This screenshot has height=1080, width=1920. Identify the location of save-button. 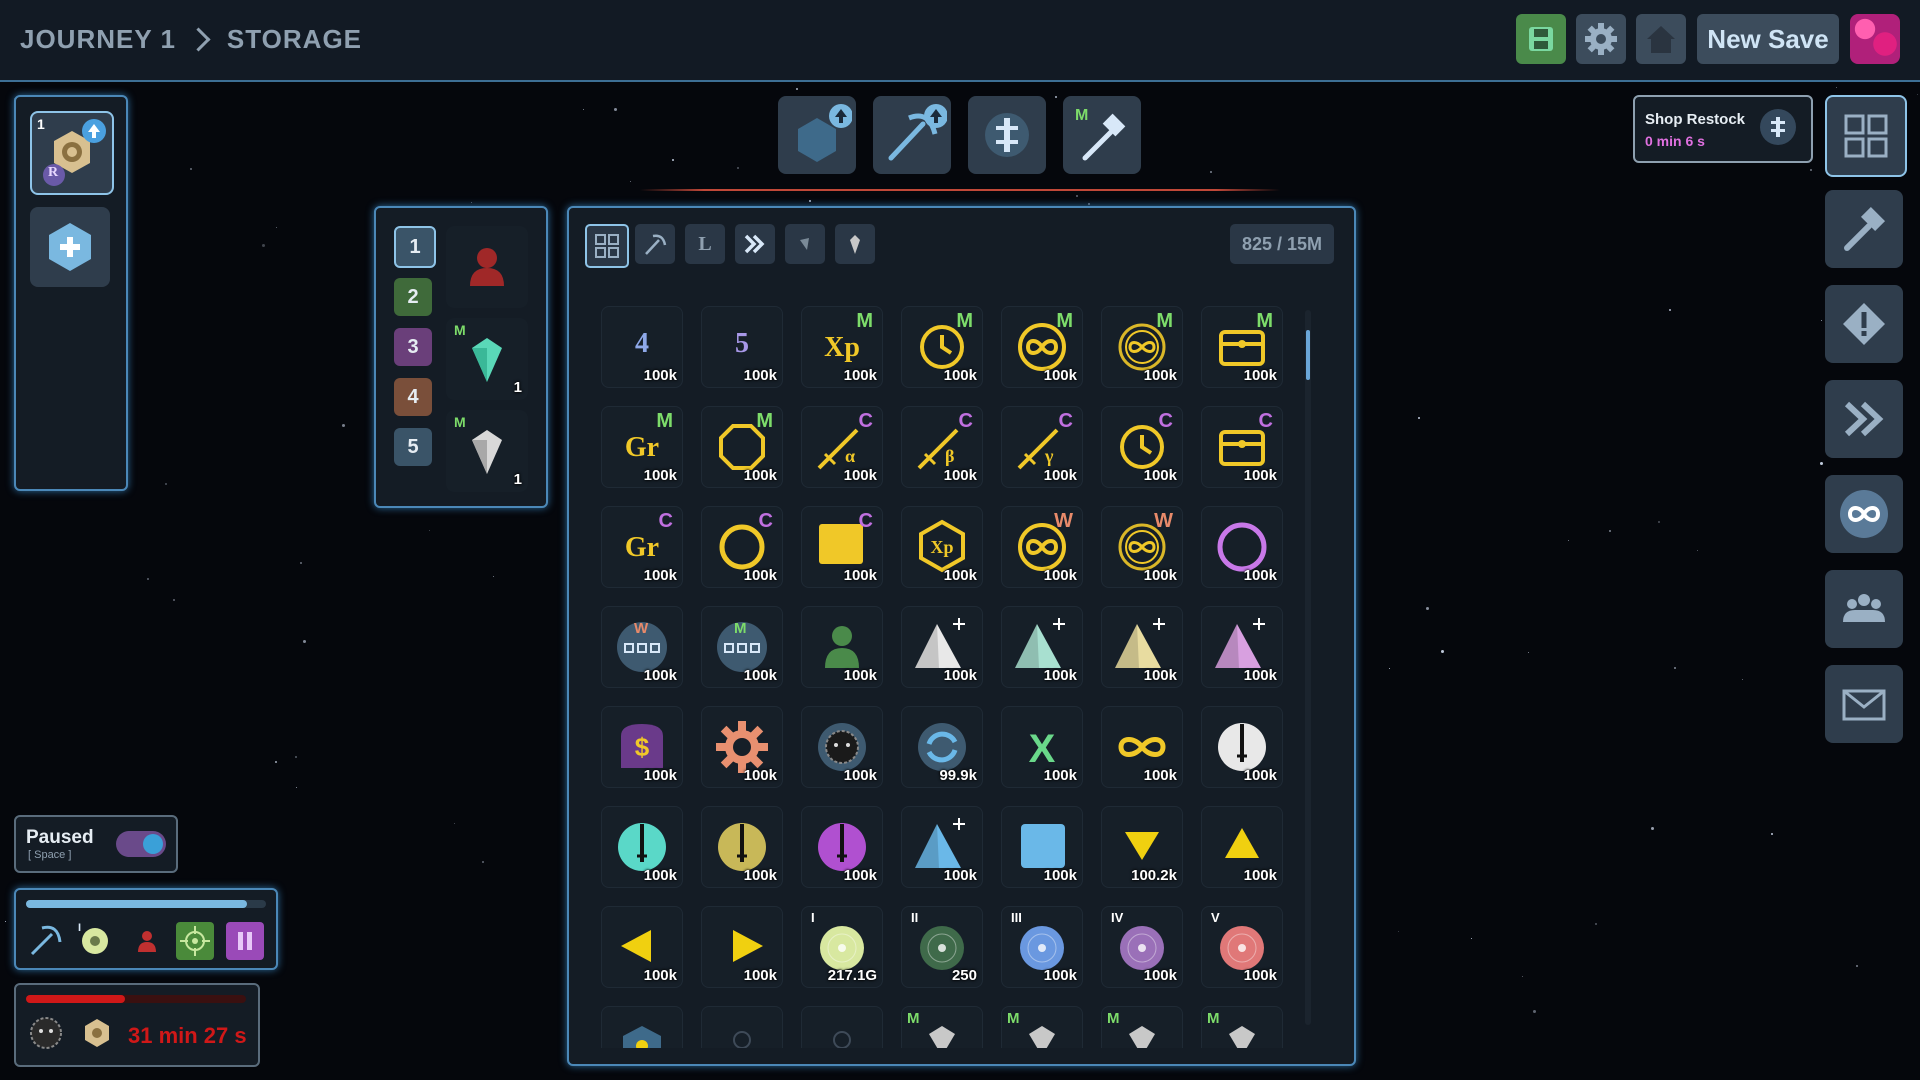
(1541, 39).